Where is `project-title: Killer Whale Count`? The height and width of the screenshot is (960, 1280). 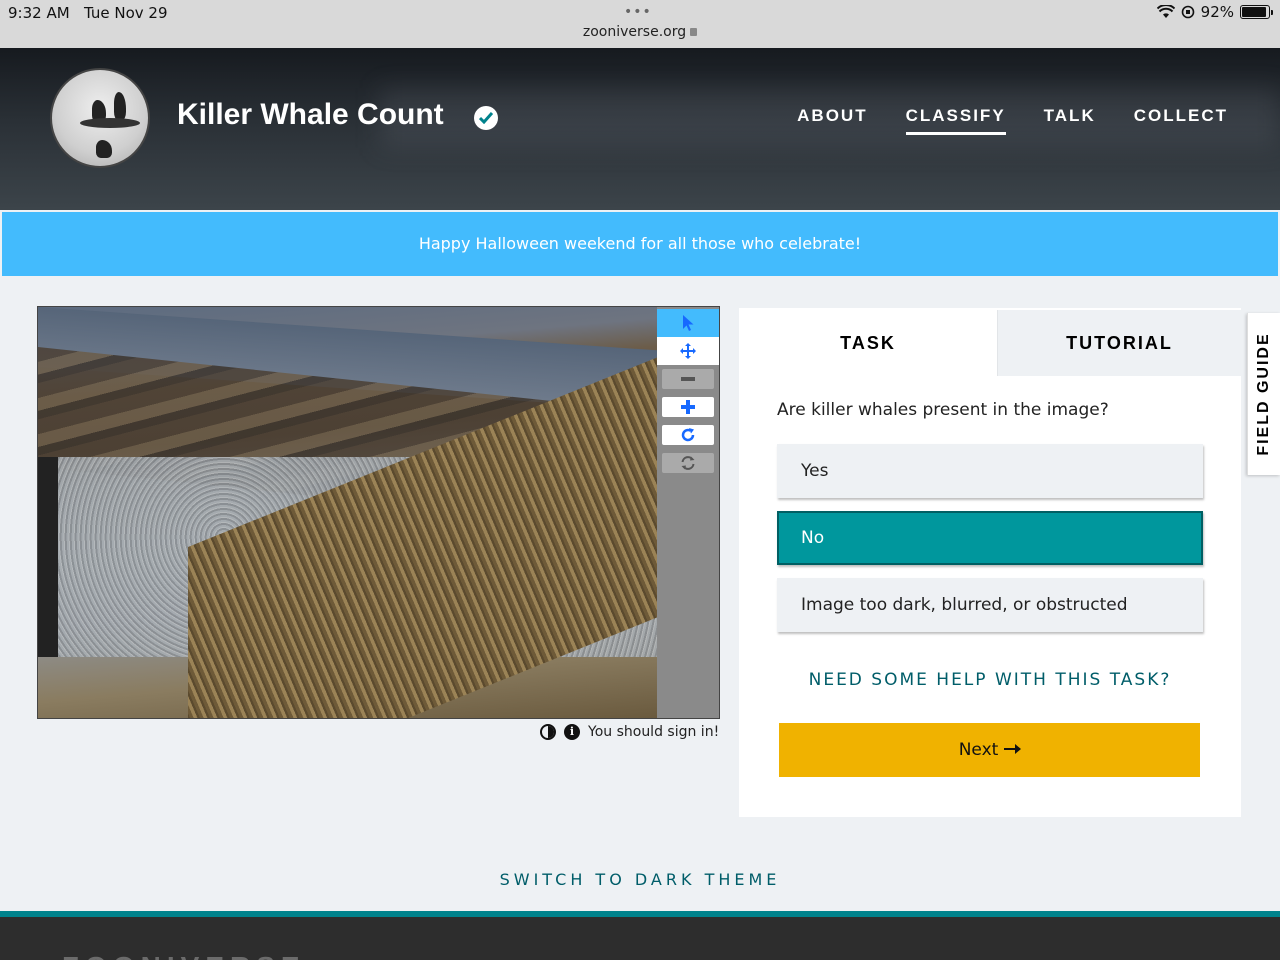
project-title: Killer Whale Count is located at coordinates (310, 115).